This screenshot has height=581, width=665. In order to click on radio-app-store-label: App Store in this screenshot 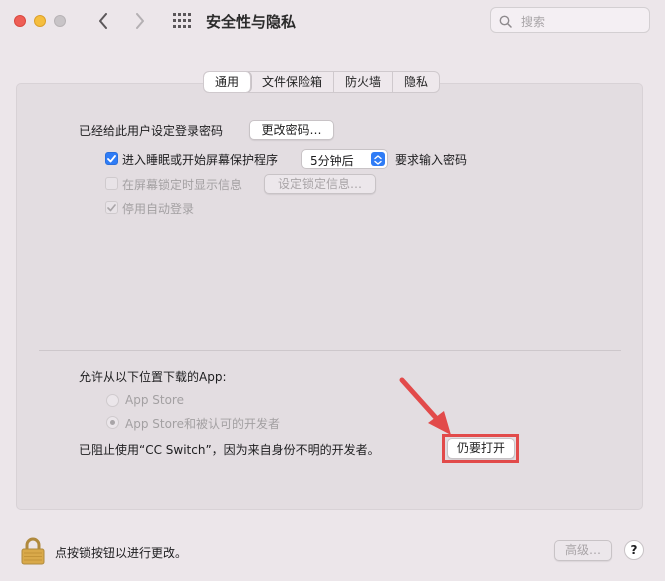, I will do `click(154, 400)`.